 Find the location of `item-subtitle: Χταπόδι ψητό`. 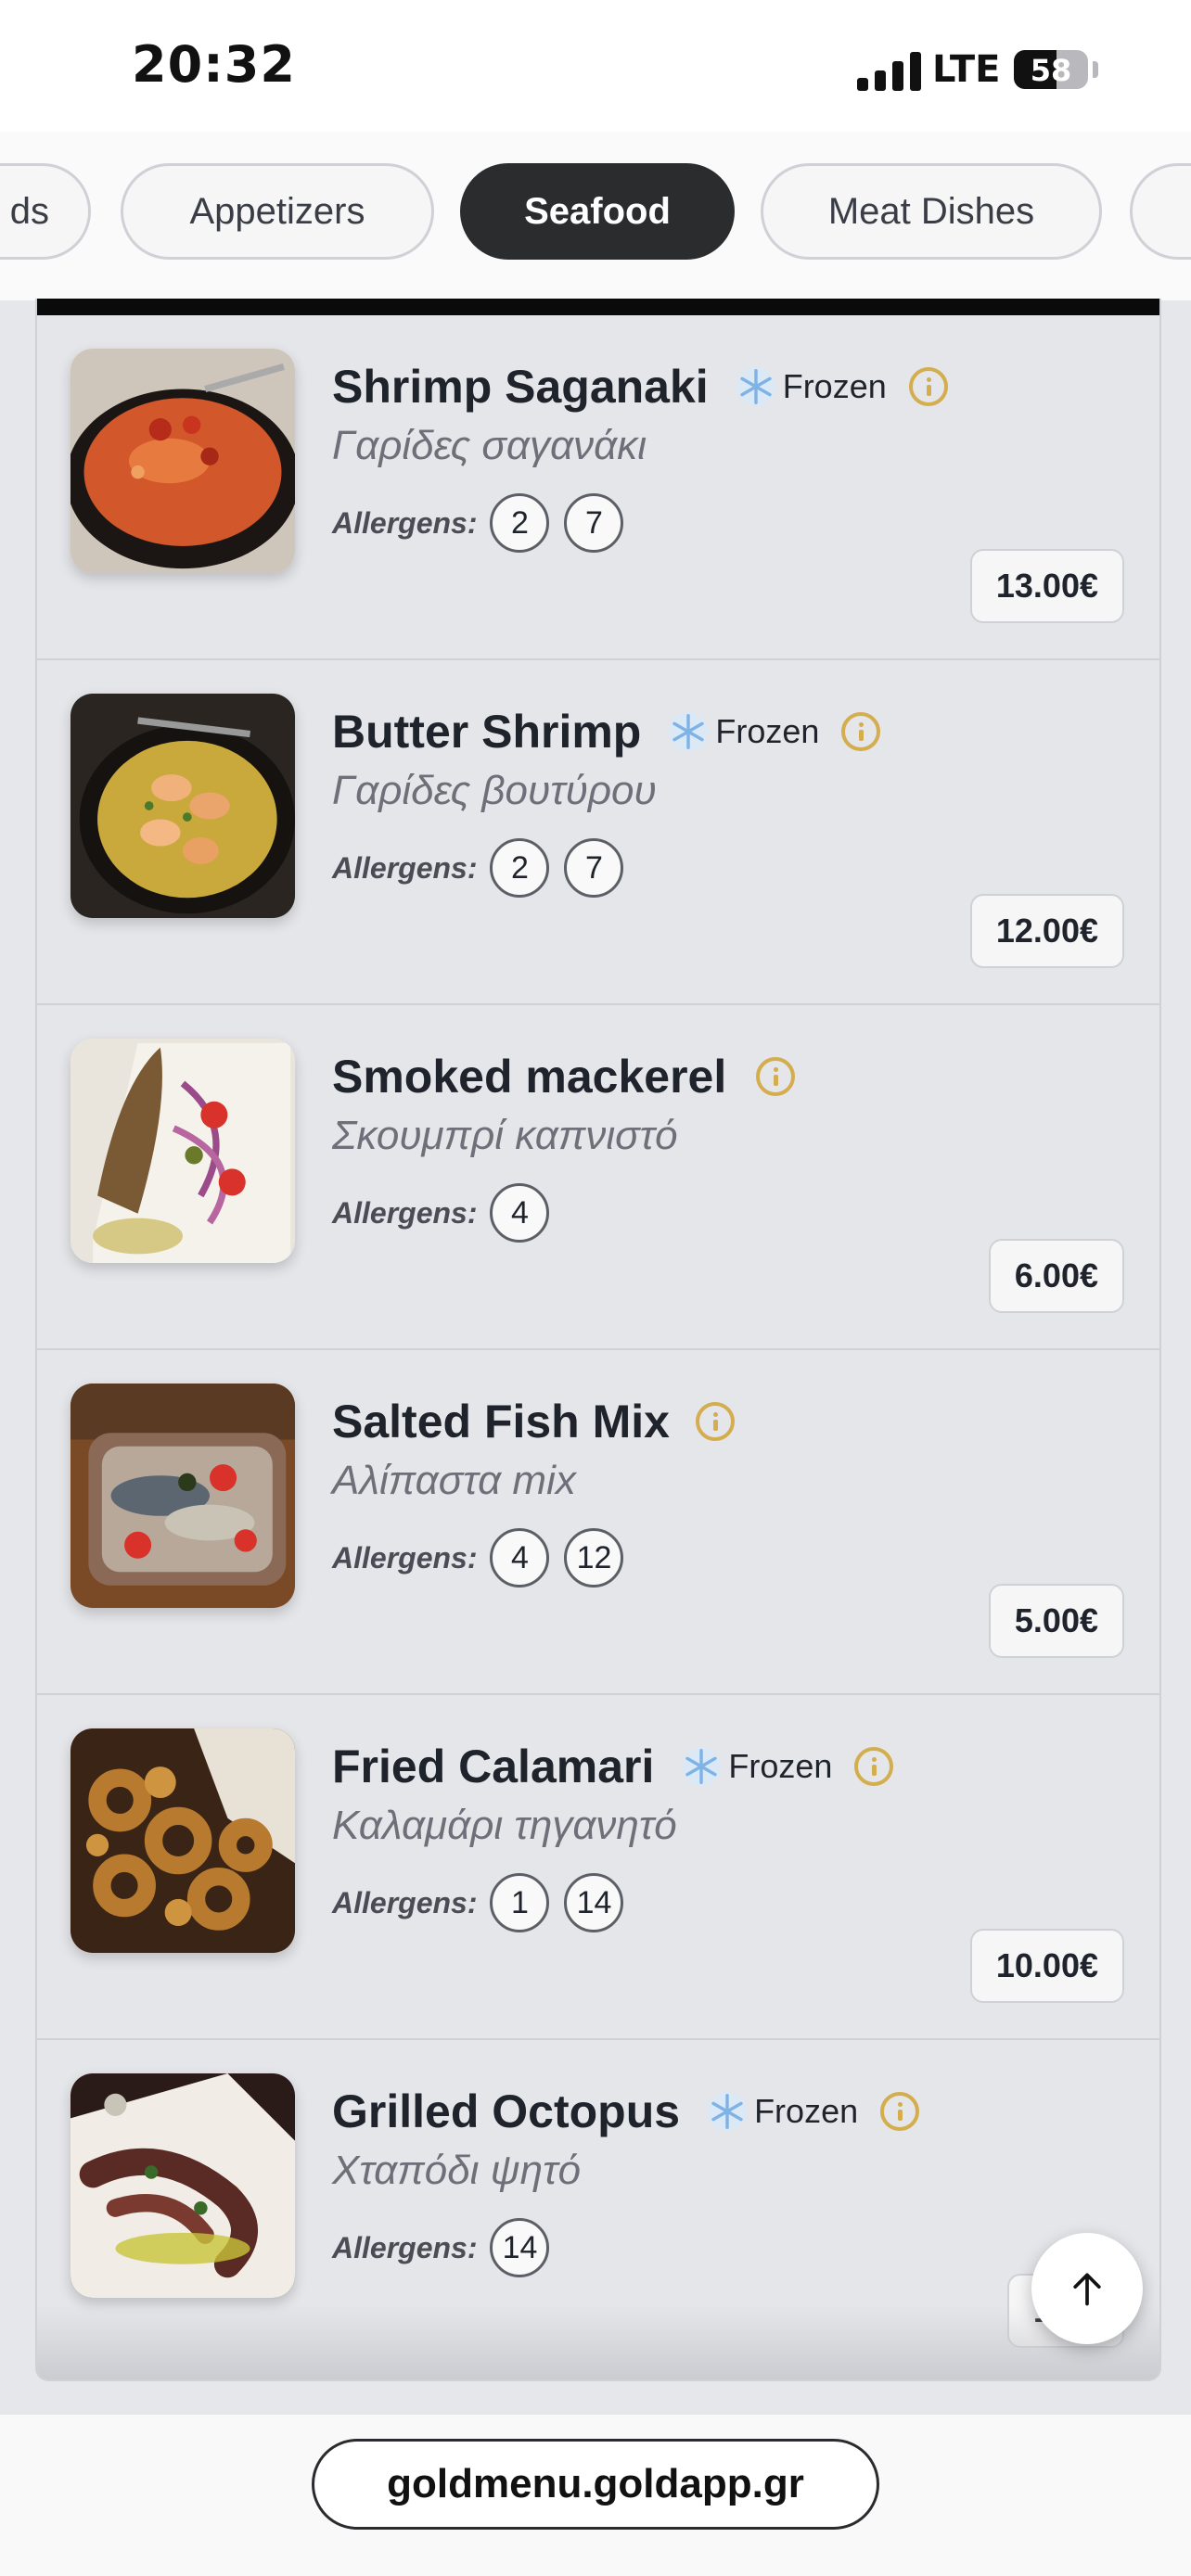

item-subtitle: Χταπόδι ψητό is located at coordinates (457, 2170).